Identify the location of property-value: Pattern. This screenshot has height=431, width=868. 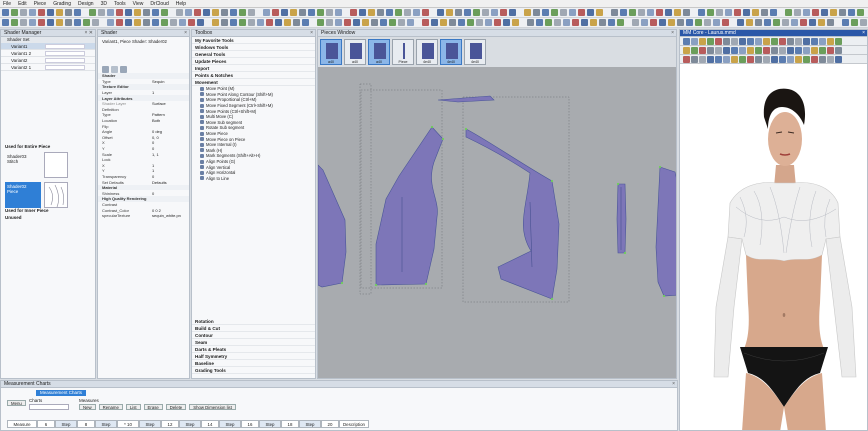
(158, 114).